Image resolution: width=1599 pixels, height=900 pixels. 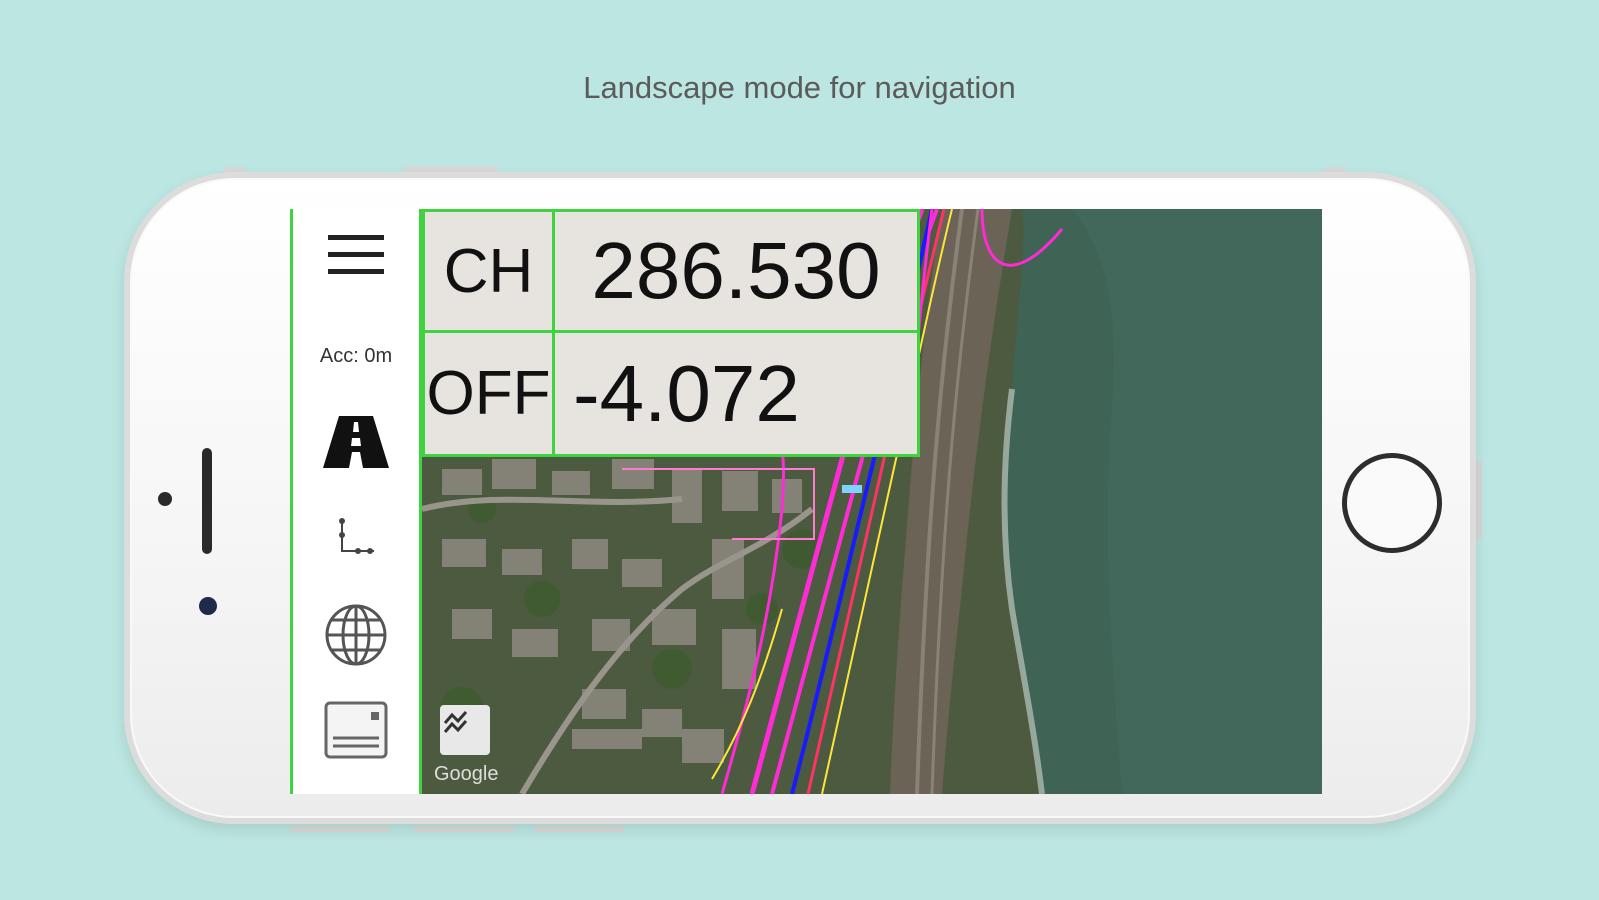 I want to click on front-camera-dot, so click(x=165, y=499).